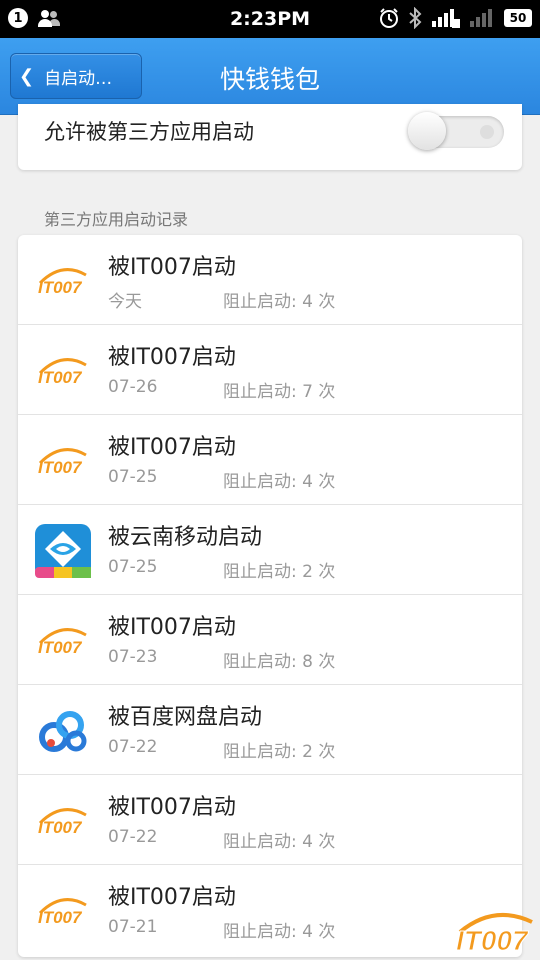 The width and height of the screenshot is (540, 960). What do you see at coordinates (133, 387) in the screenshot?
I see `record-date: 07-26` at bounding box center [133, 387].